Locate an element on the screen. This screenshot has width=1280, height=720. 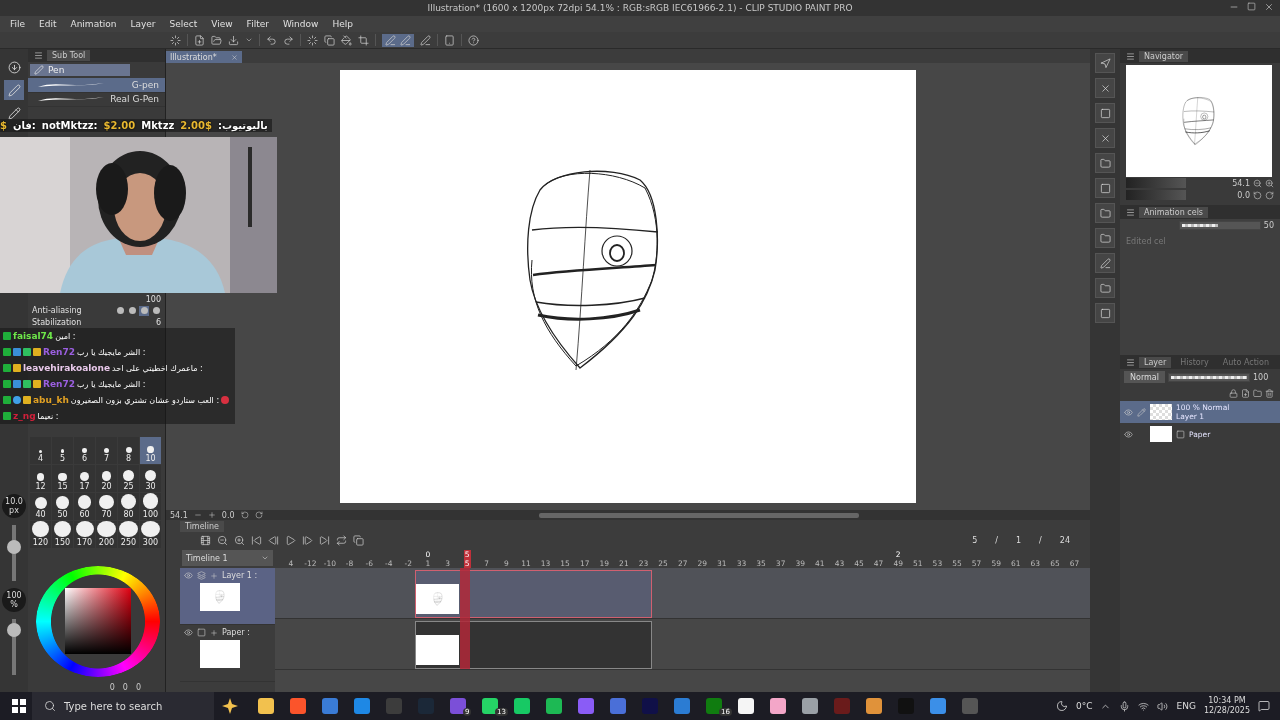
brush-size-option: 5 is located at coordinates (62, 450).